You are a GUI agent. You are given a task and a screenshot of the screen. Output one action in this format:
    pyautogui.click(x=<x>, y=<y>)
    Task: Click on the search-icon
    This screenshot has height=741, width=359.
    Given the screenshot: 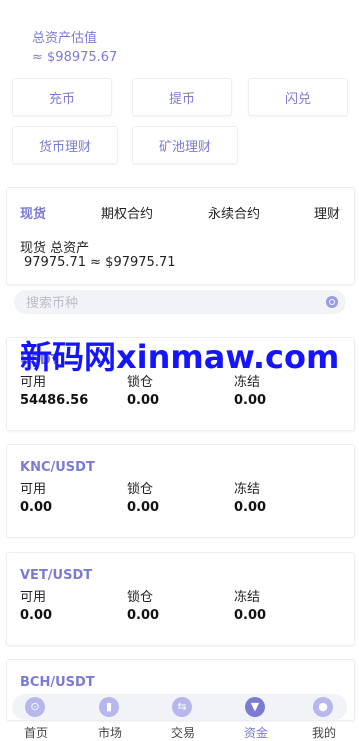 What is the action you would take?
    pyautogui.click(x=332, y=302)
    